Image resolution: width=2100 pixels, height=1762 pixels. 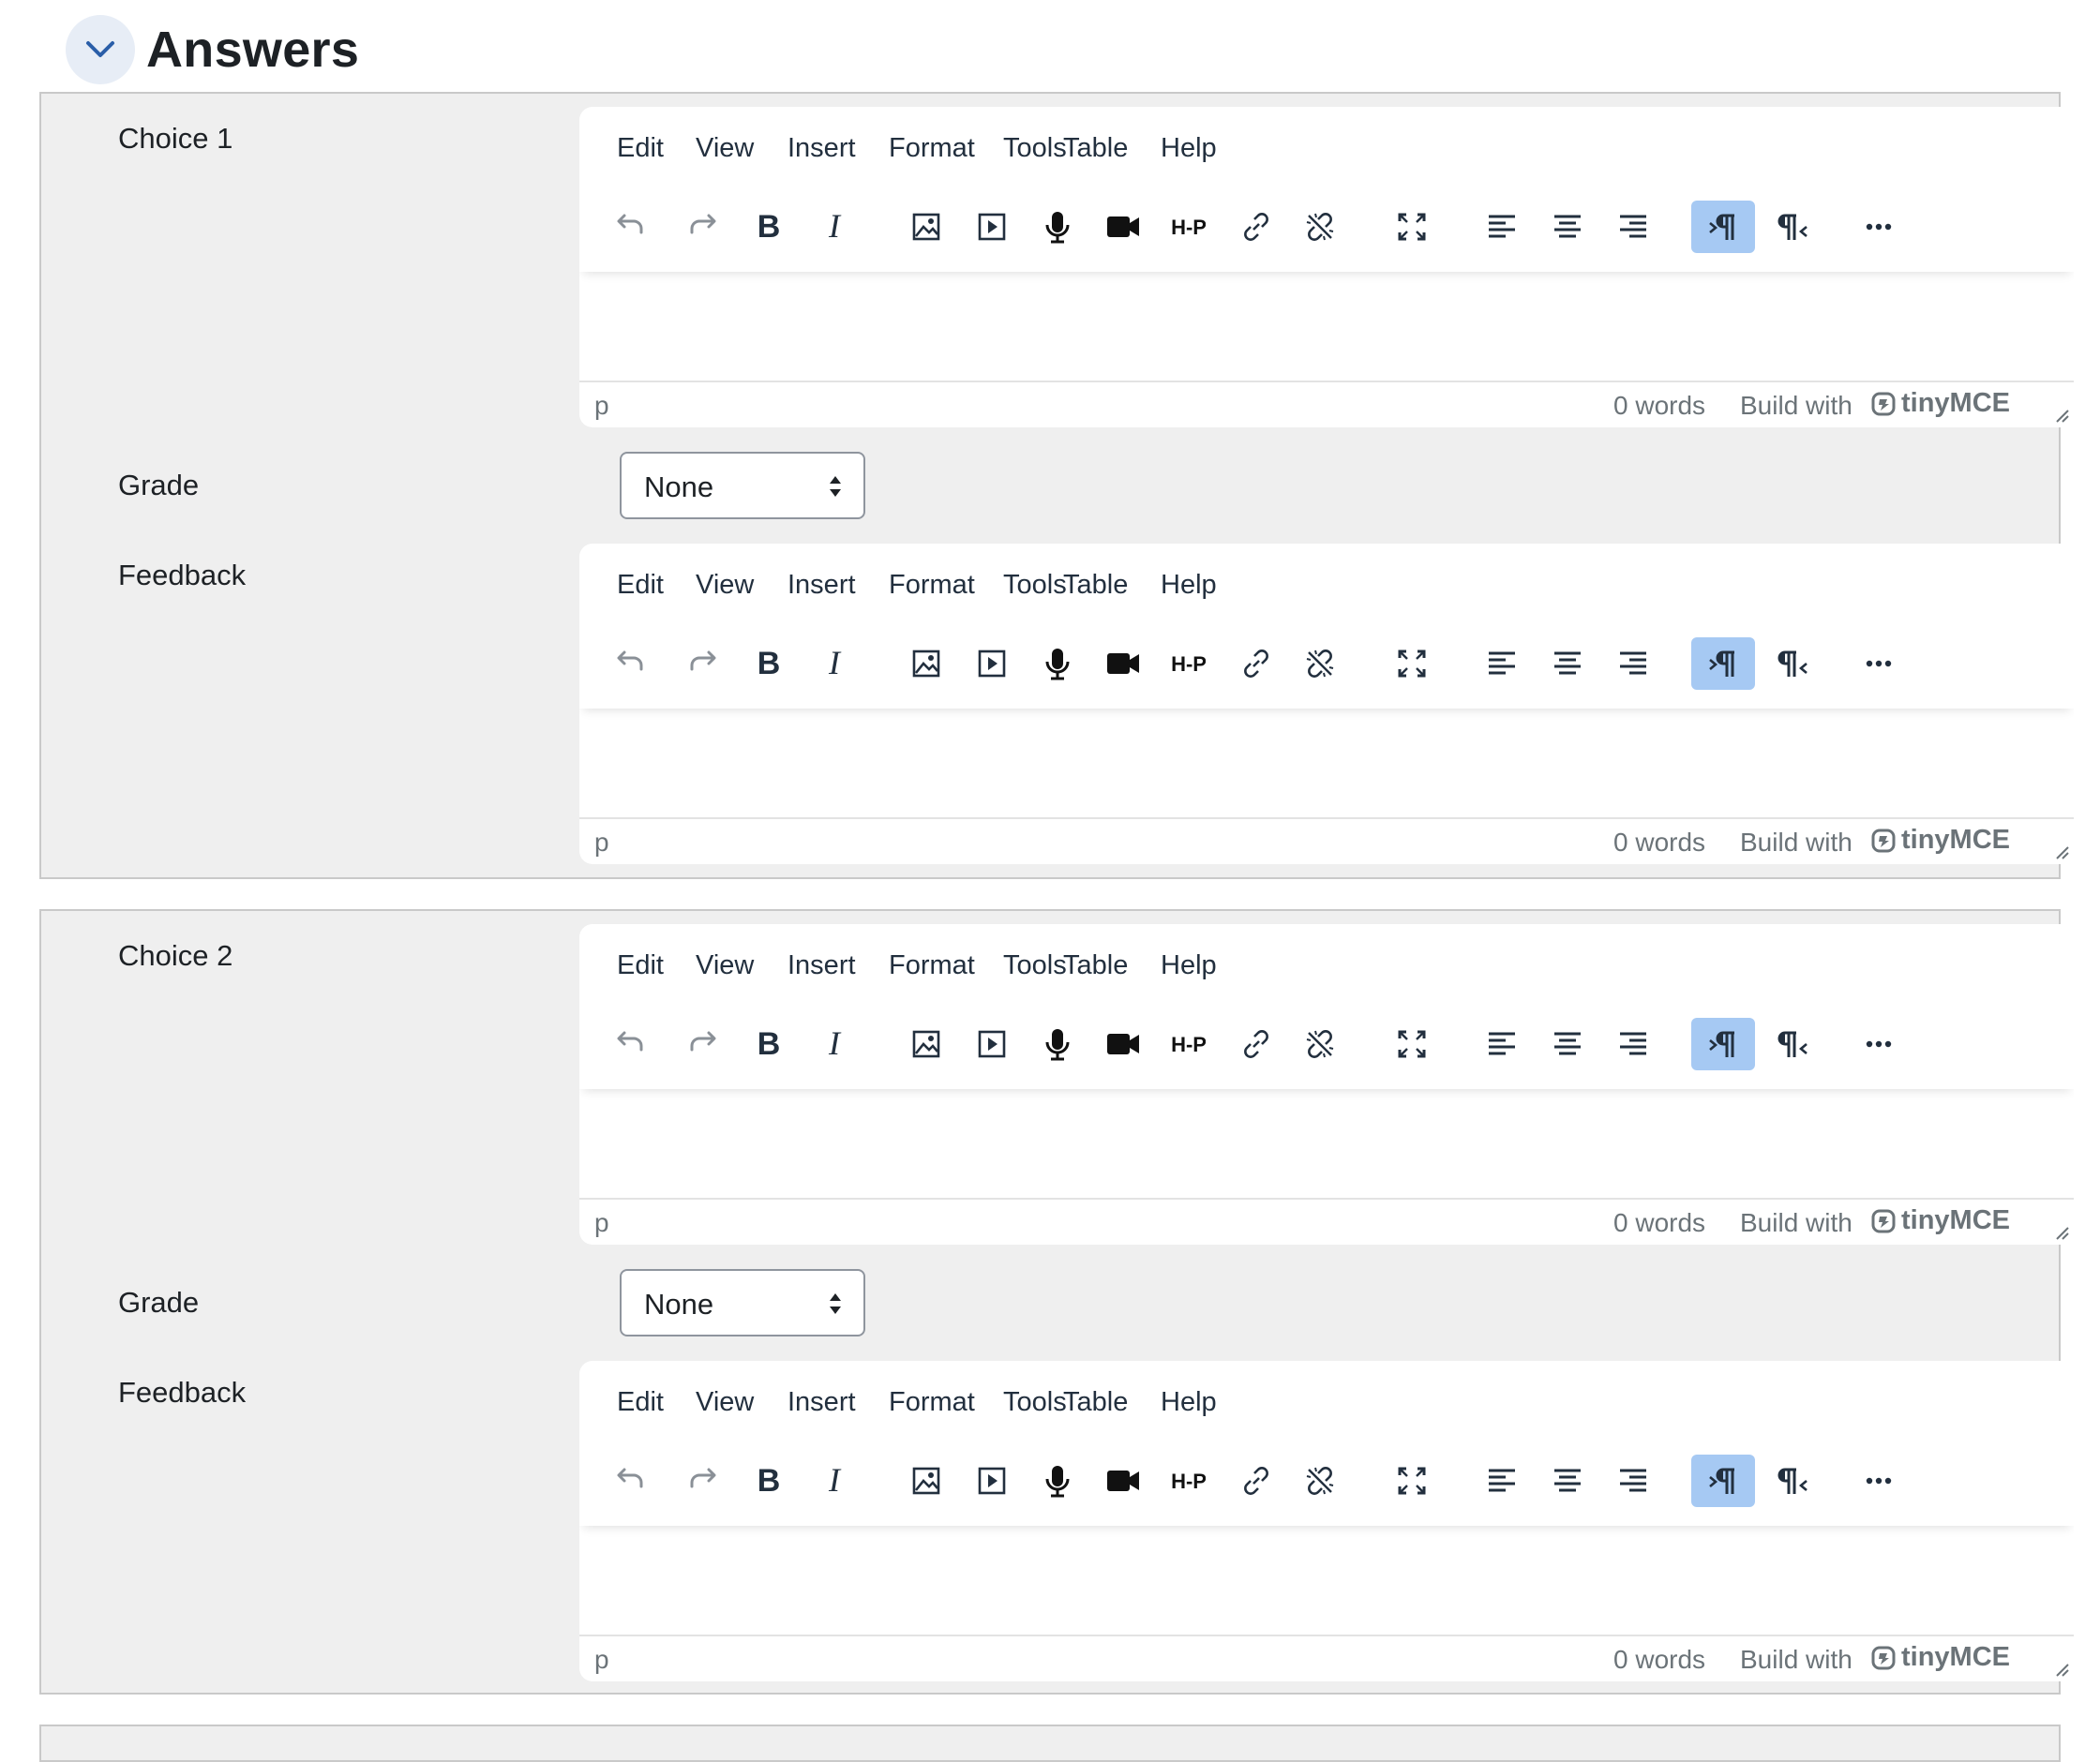 What do you see at coordinates (1057, 227) in the screenshot?
I see `microphone-button` at bounding box center [1057, 227].